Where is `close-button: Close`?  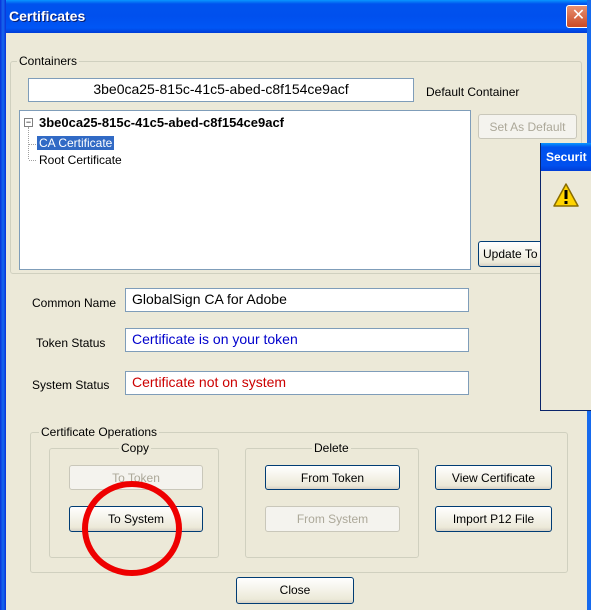
close-button: Close is located at coordinates (295, 590).